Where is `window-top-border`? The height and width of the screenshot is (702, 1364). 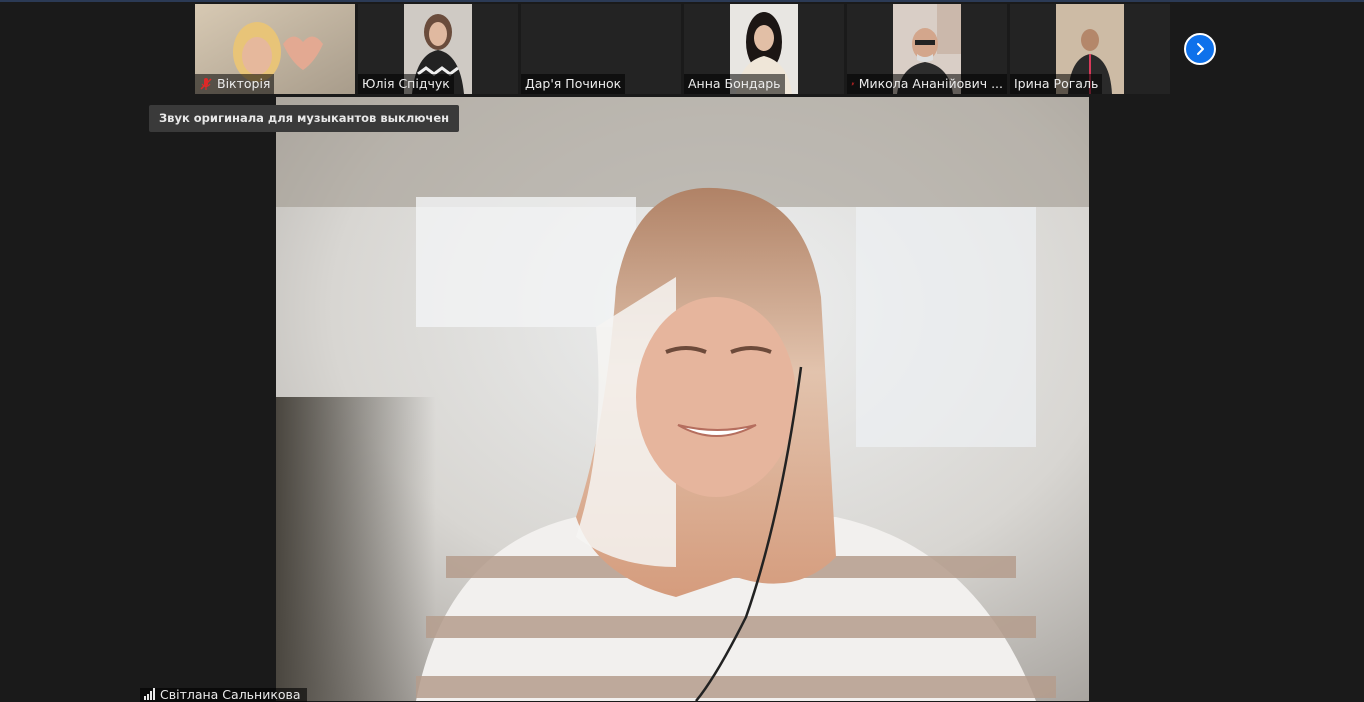 window-top-border is located at coordinates (682, 1).